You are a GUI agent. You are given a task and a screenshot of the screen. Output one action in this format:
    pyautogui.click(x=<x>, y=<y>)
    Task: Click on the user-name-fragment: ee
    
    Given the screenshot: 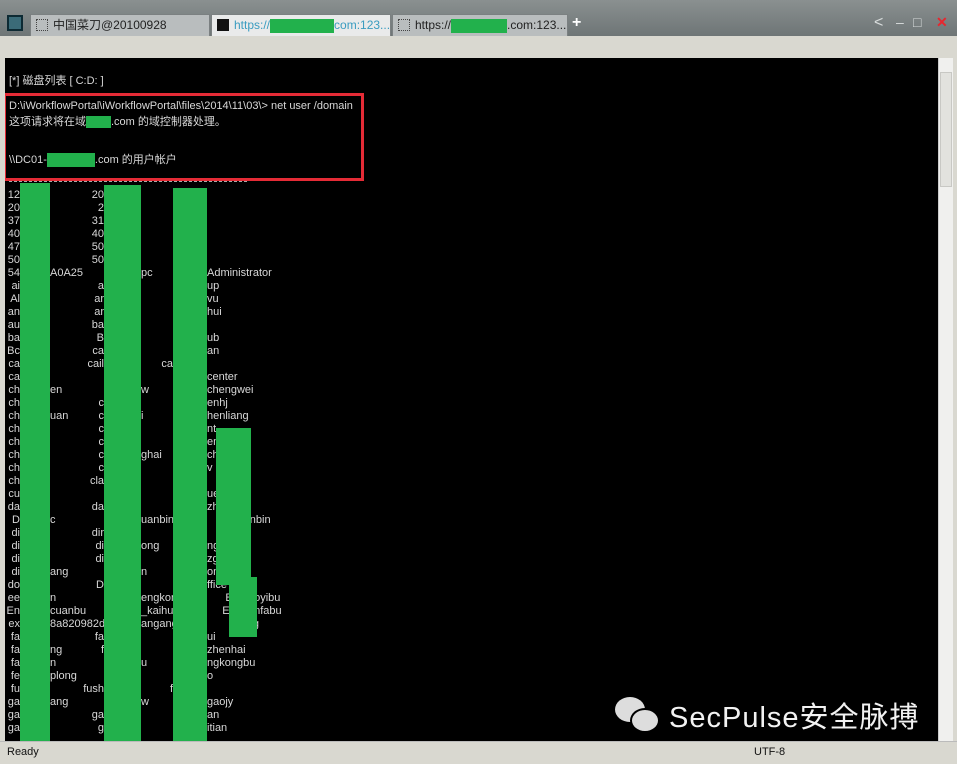 What is the action you would take?
    pyautogui.click(x=13, y=598)
    